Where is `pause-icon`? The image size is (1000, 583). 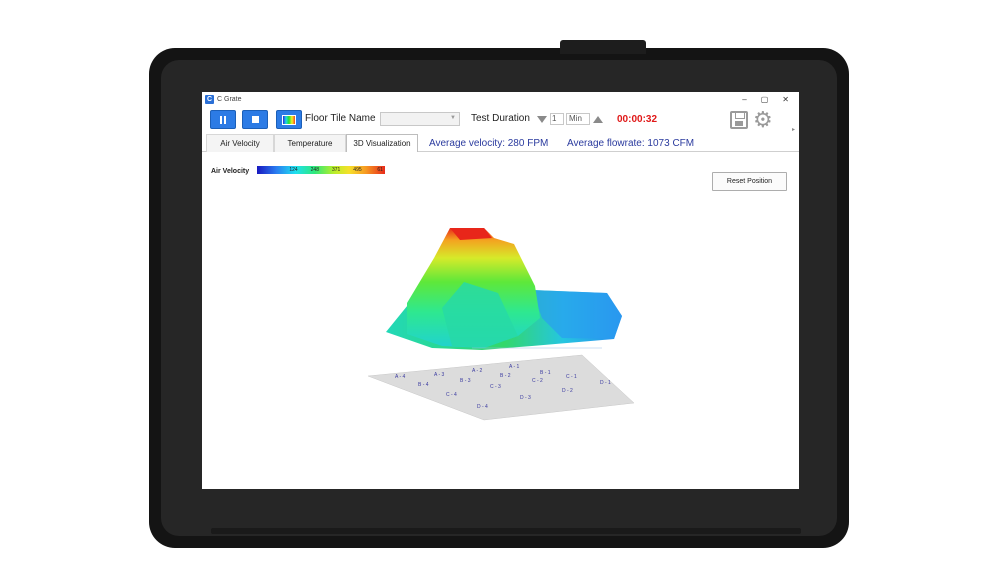 pause-icon is located at coordinates (223, 119).